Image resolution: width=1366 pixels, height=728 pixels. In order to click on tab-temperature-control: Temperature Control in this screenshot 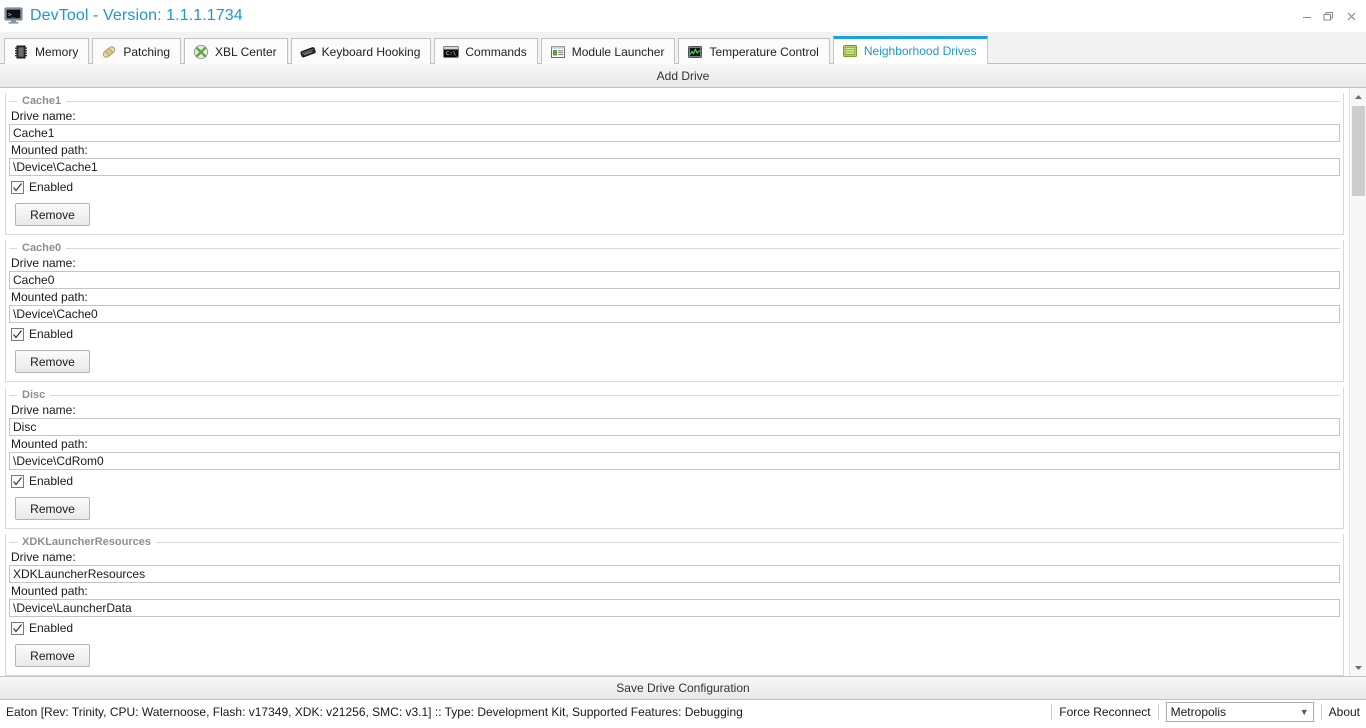, I will do `click(754, 51)`.